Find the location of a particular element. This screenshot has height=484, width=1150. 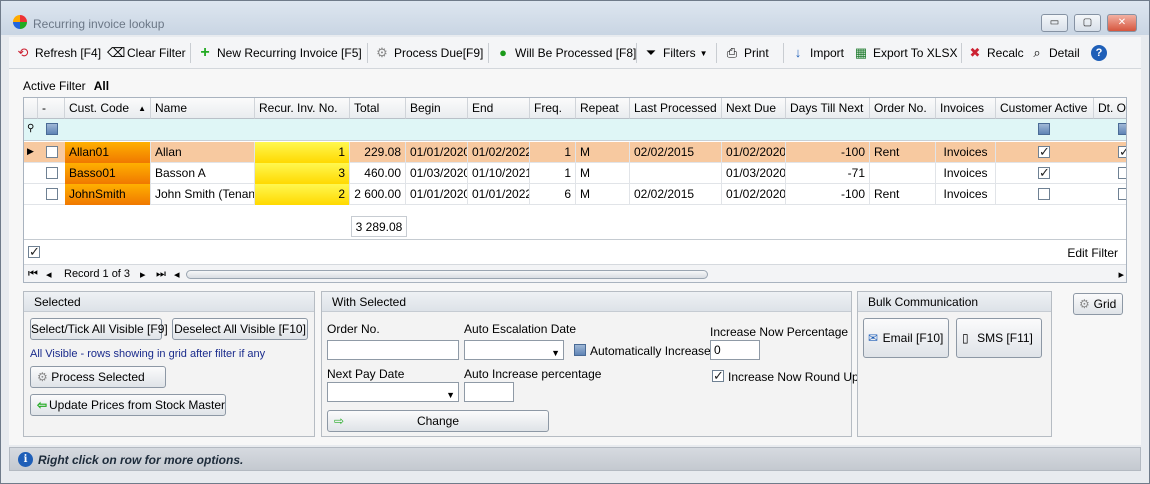

column-header-begin: Begin is located at coordinates (437, 108).